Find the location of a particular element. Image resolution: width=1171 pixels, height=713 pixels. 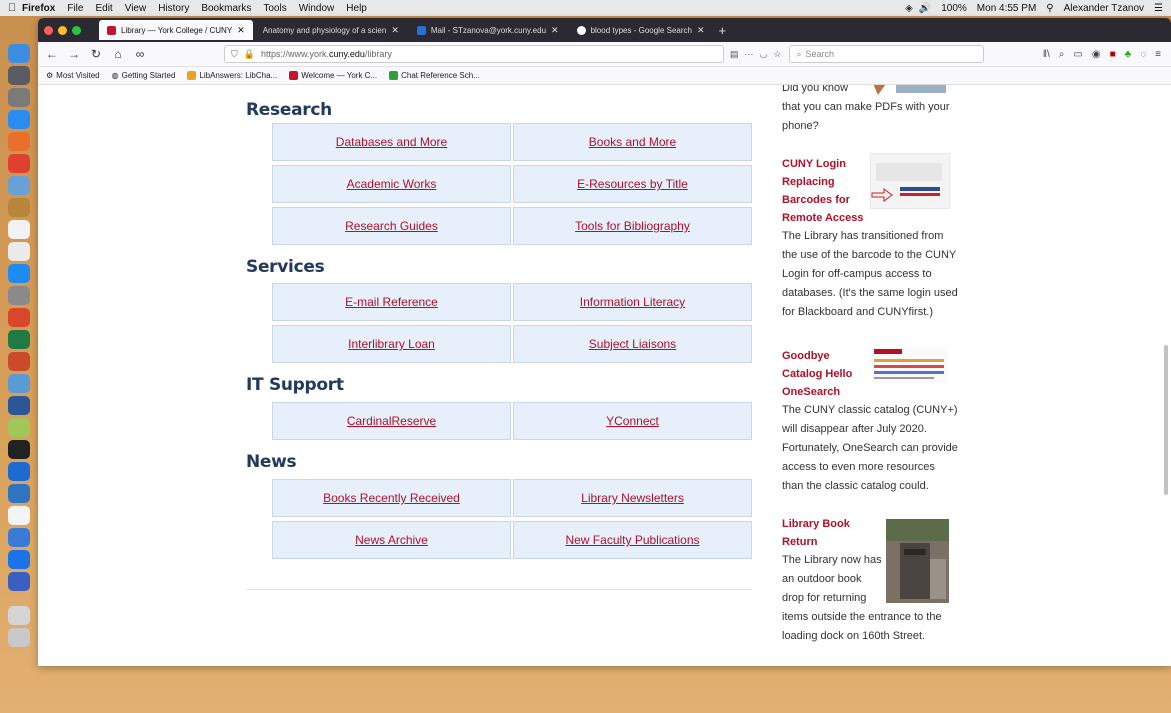

link-academic-works: Academic Works is located at coordinates (392, 184).